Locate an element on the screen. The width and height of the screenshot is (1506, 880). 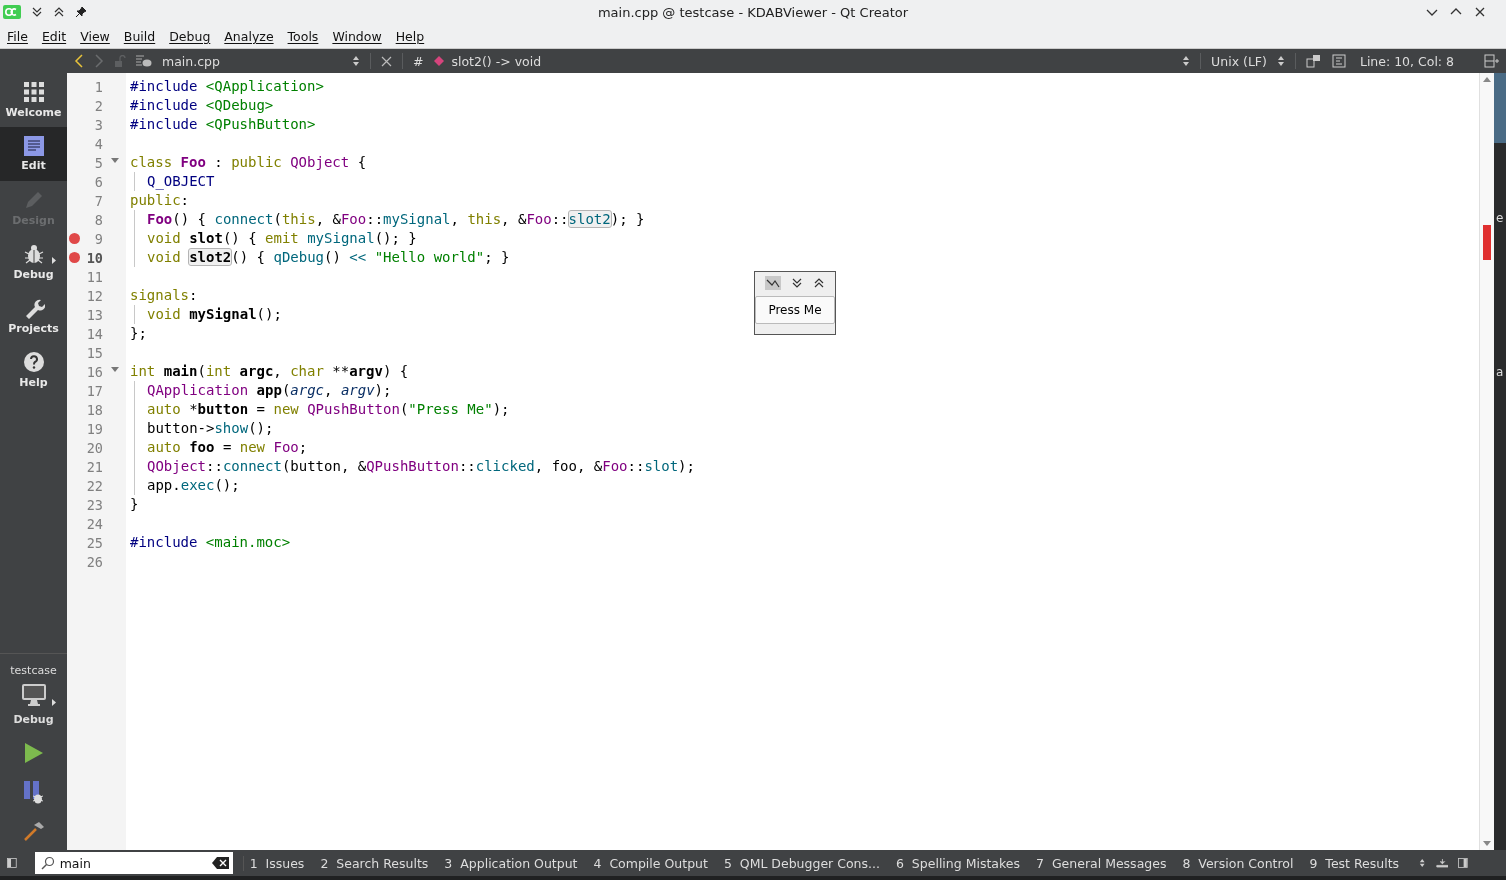
code-line: Q_OBJECT is located at coordinates (181, 181).